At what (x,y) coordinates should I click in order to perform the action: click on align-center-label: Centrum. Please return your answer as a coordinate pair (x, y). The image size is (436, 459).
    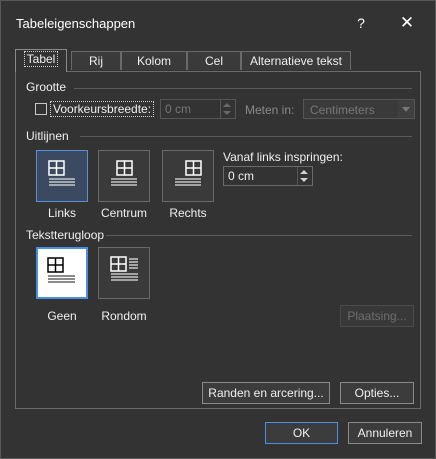
    Looking at the image, I should click on (123, 213).